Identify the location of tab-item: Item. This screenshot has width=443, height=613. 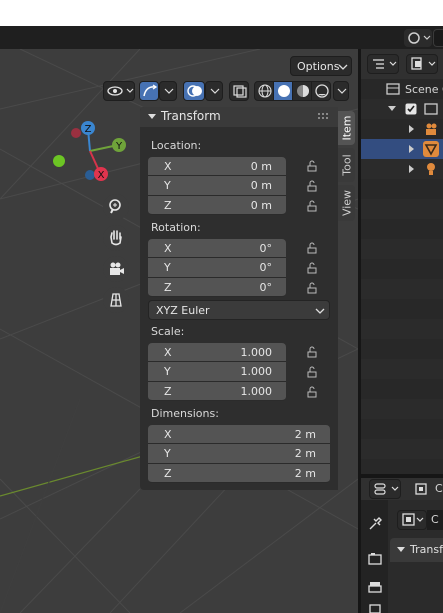
(346, 128).